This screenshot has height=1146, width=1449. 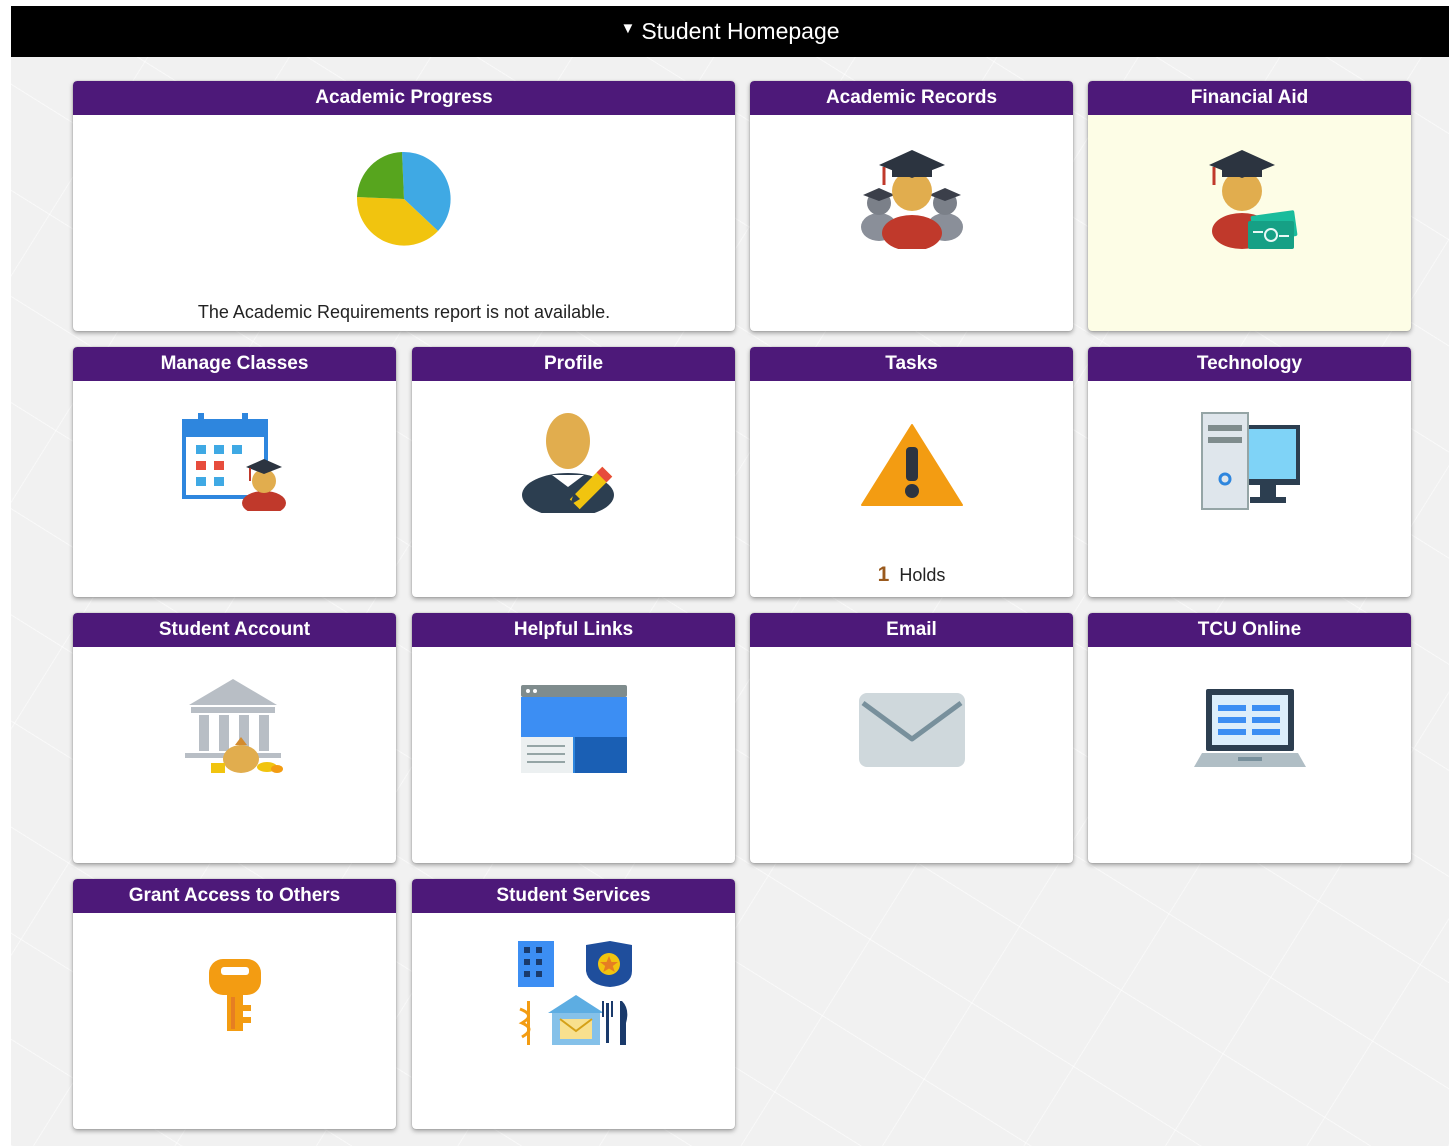 I want to click on person-edit-icon, so click(x=567, y=463).